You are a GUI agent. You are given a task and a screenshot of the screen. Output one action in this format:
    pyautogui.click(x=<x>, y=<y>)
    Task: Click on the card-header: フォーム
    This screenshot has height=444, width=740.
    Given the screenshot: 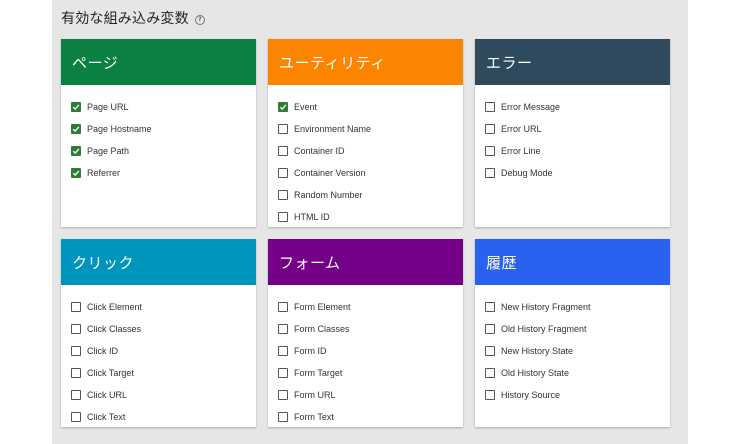 What is the action you would take?
    pyautogui.click(x=365, y=262)
    